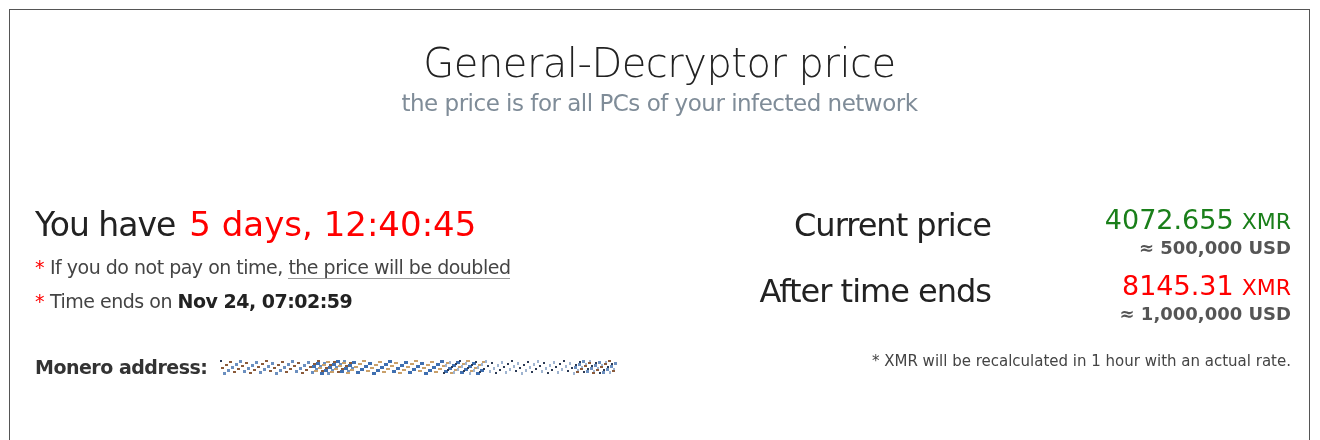  What do you see at coordinates (1178, 285) in the screenshot?
I see `price-amount: 8145.31` at bounding box center [1178, 285].